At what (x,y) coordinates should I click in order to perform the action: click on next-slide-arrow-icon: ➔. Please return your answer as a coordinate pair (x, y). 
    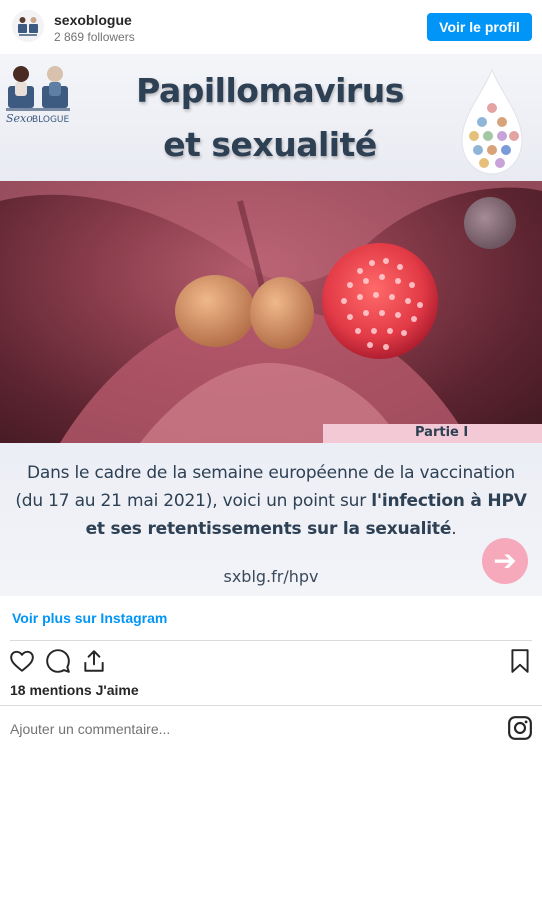
    Looking at the image, I should click on (505, 561).